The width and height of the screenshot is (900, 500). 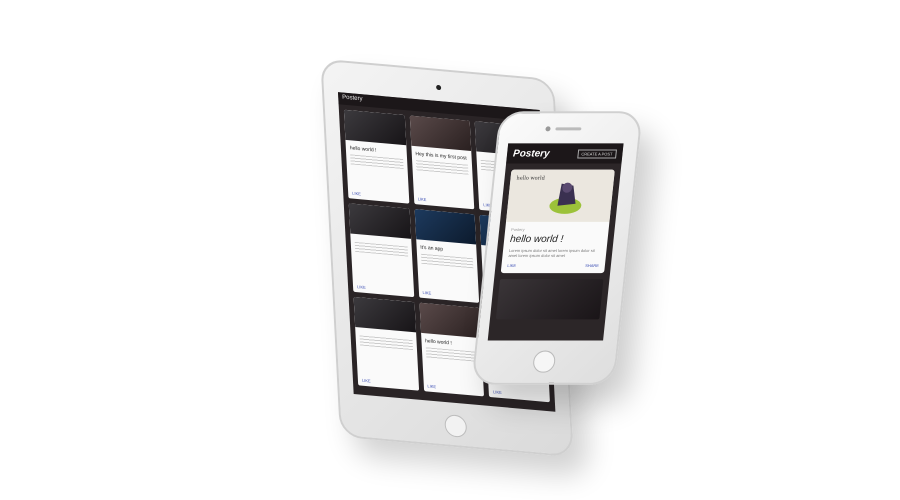 I want to click on post-title: hello world !, so click(x=536, y=239).